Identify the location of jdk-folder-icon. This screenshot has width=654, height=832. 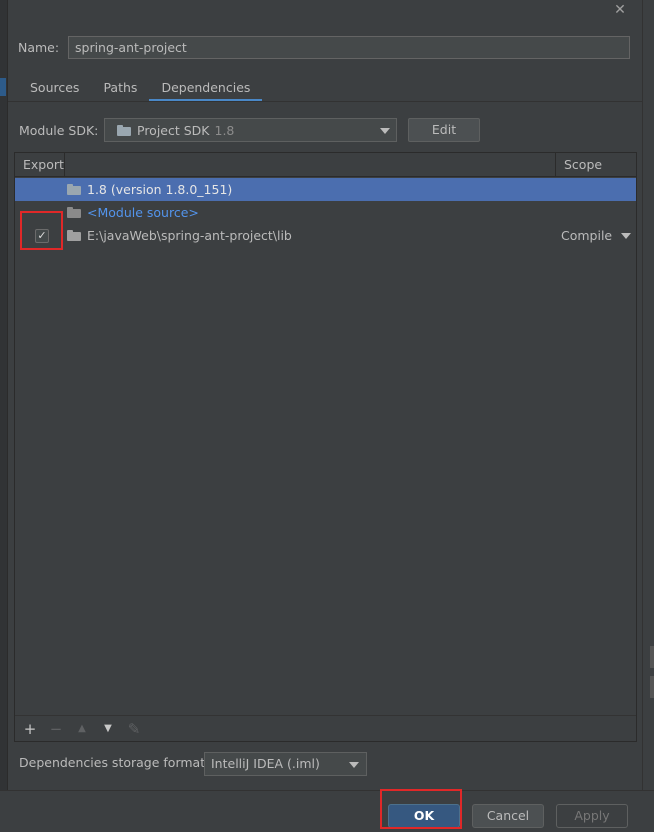
(74, 189).